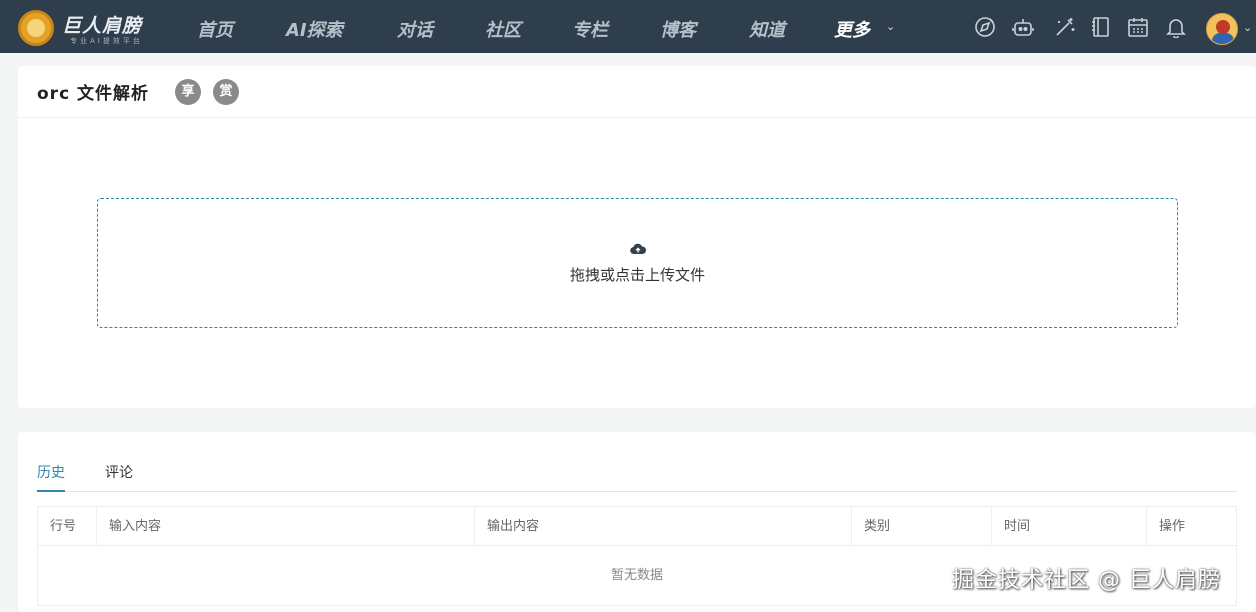 This screenshot has width=1256, height=612. I want to click on tab-history: 历史, so click(51, 472).